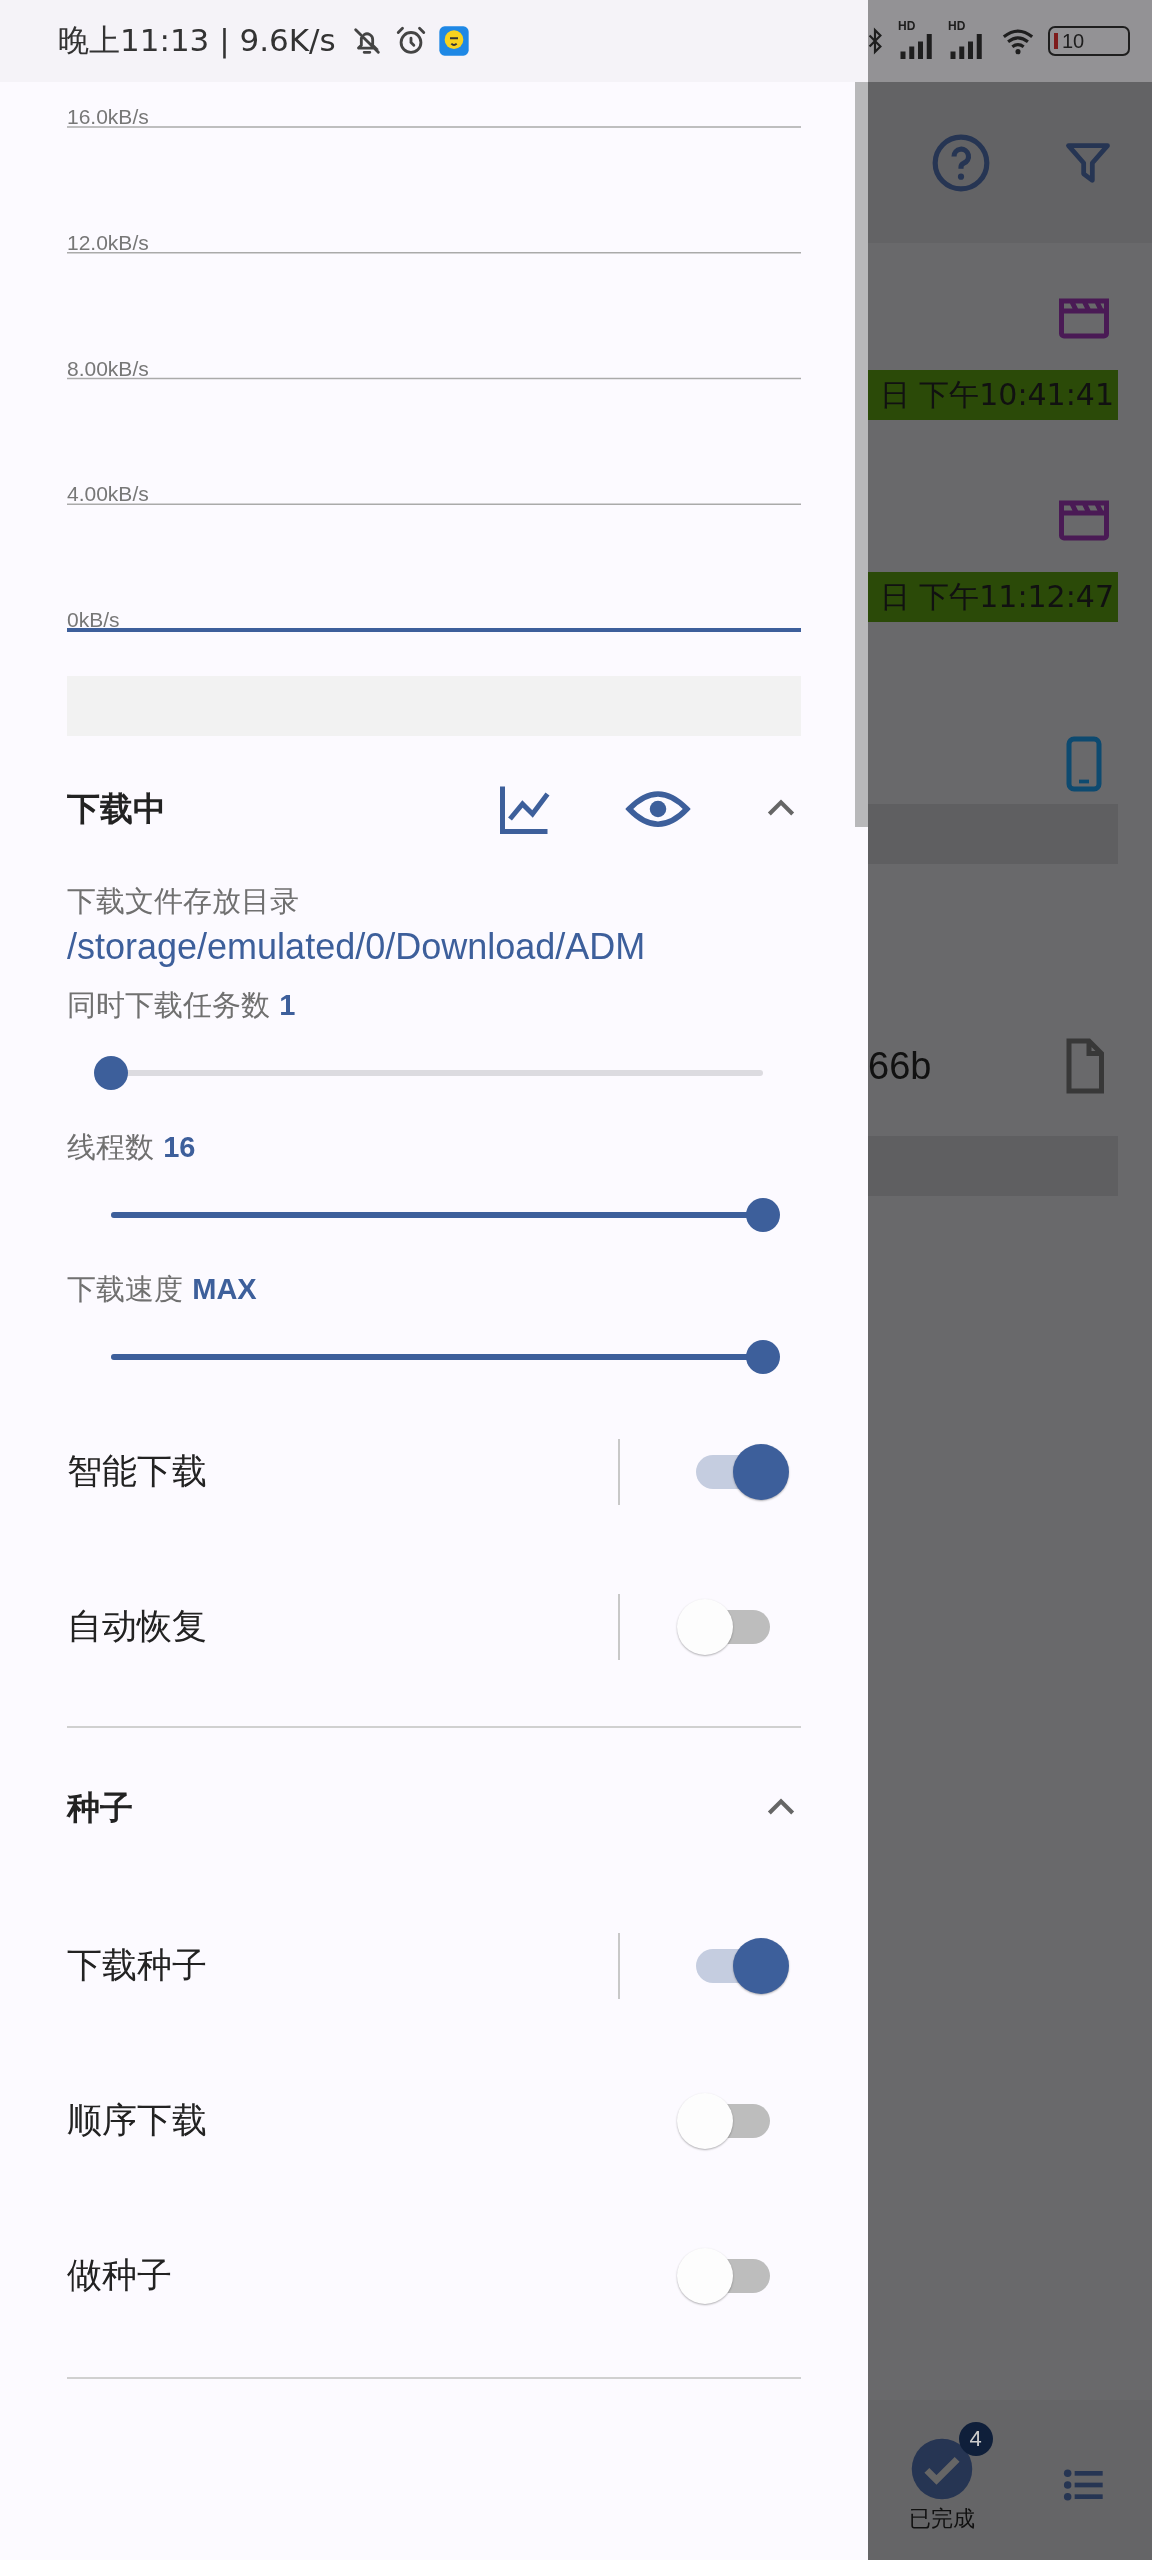 This screenshot has height=2560, width=1152. What do you see at coordinates (900, 1066) in the screenshot?
I see `file-name: 66b` at bounding box center [900, 1066].